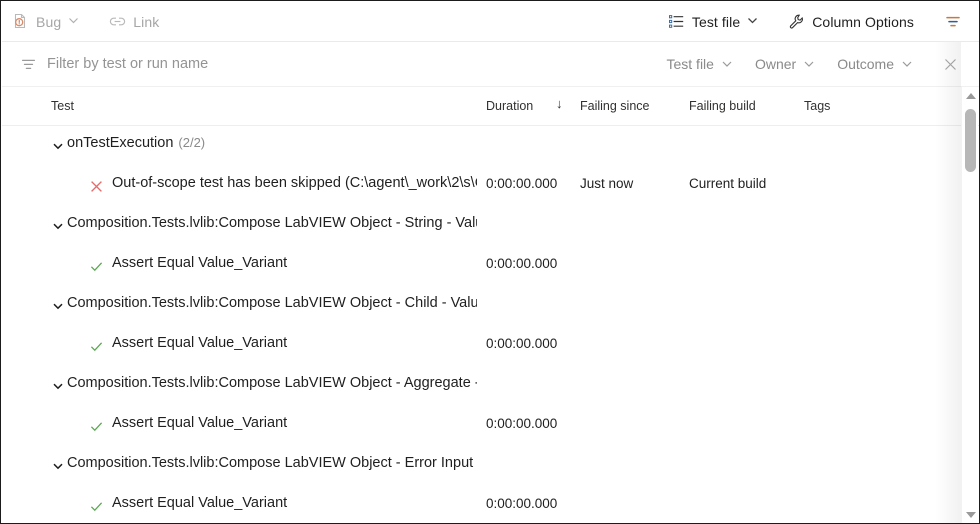 Image resolution: width=980 pixels, height=524 pixels. What do you see at coordinates (490, 22) in the screenshot?
I see `command-toolbar: Bug Link Test file Column Options` at bounding box center [490, 22].